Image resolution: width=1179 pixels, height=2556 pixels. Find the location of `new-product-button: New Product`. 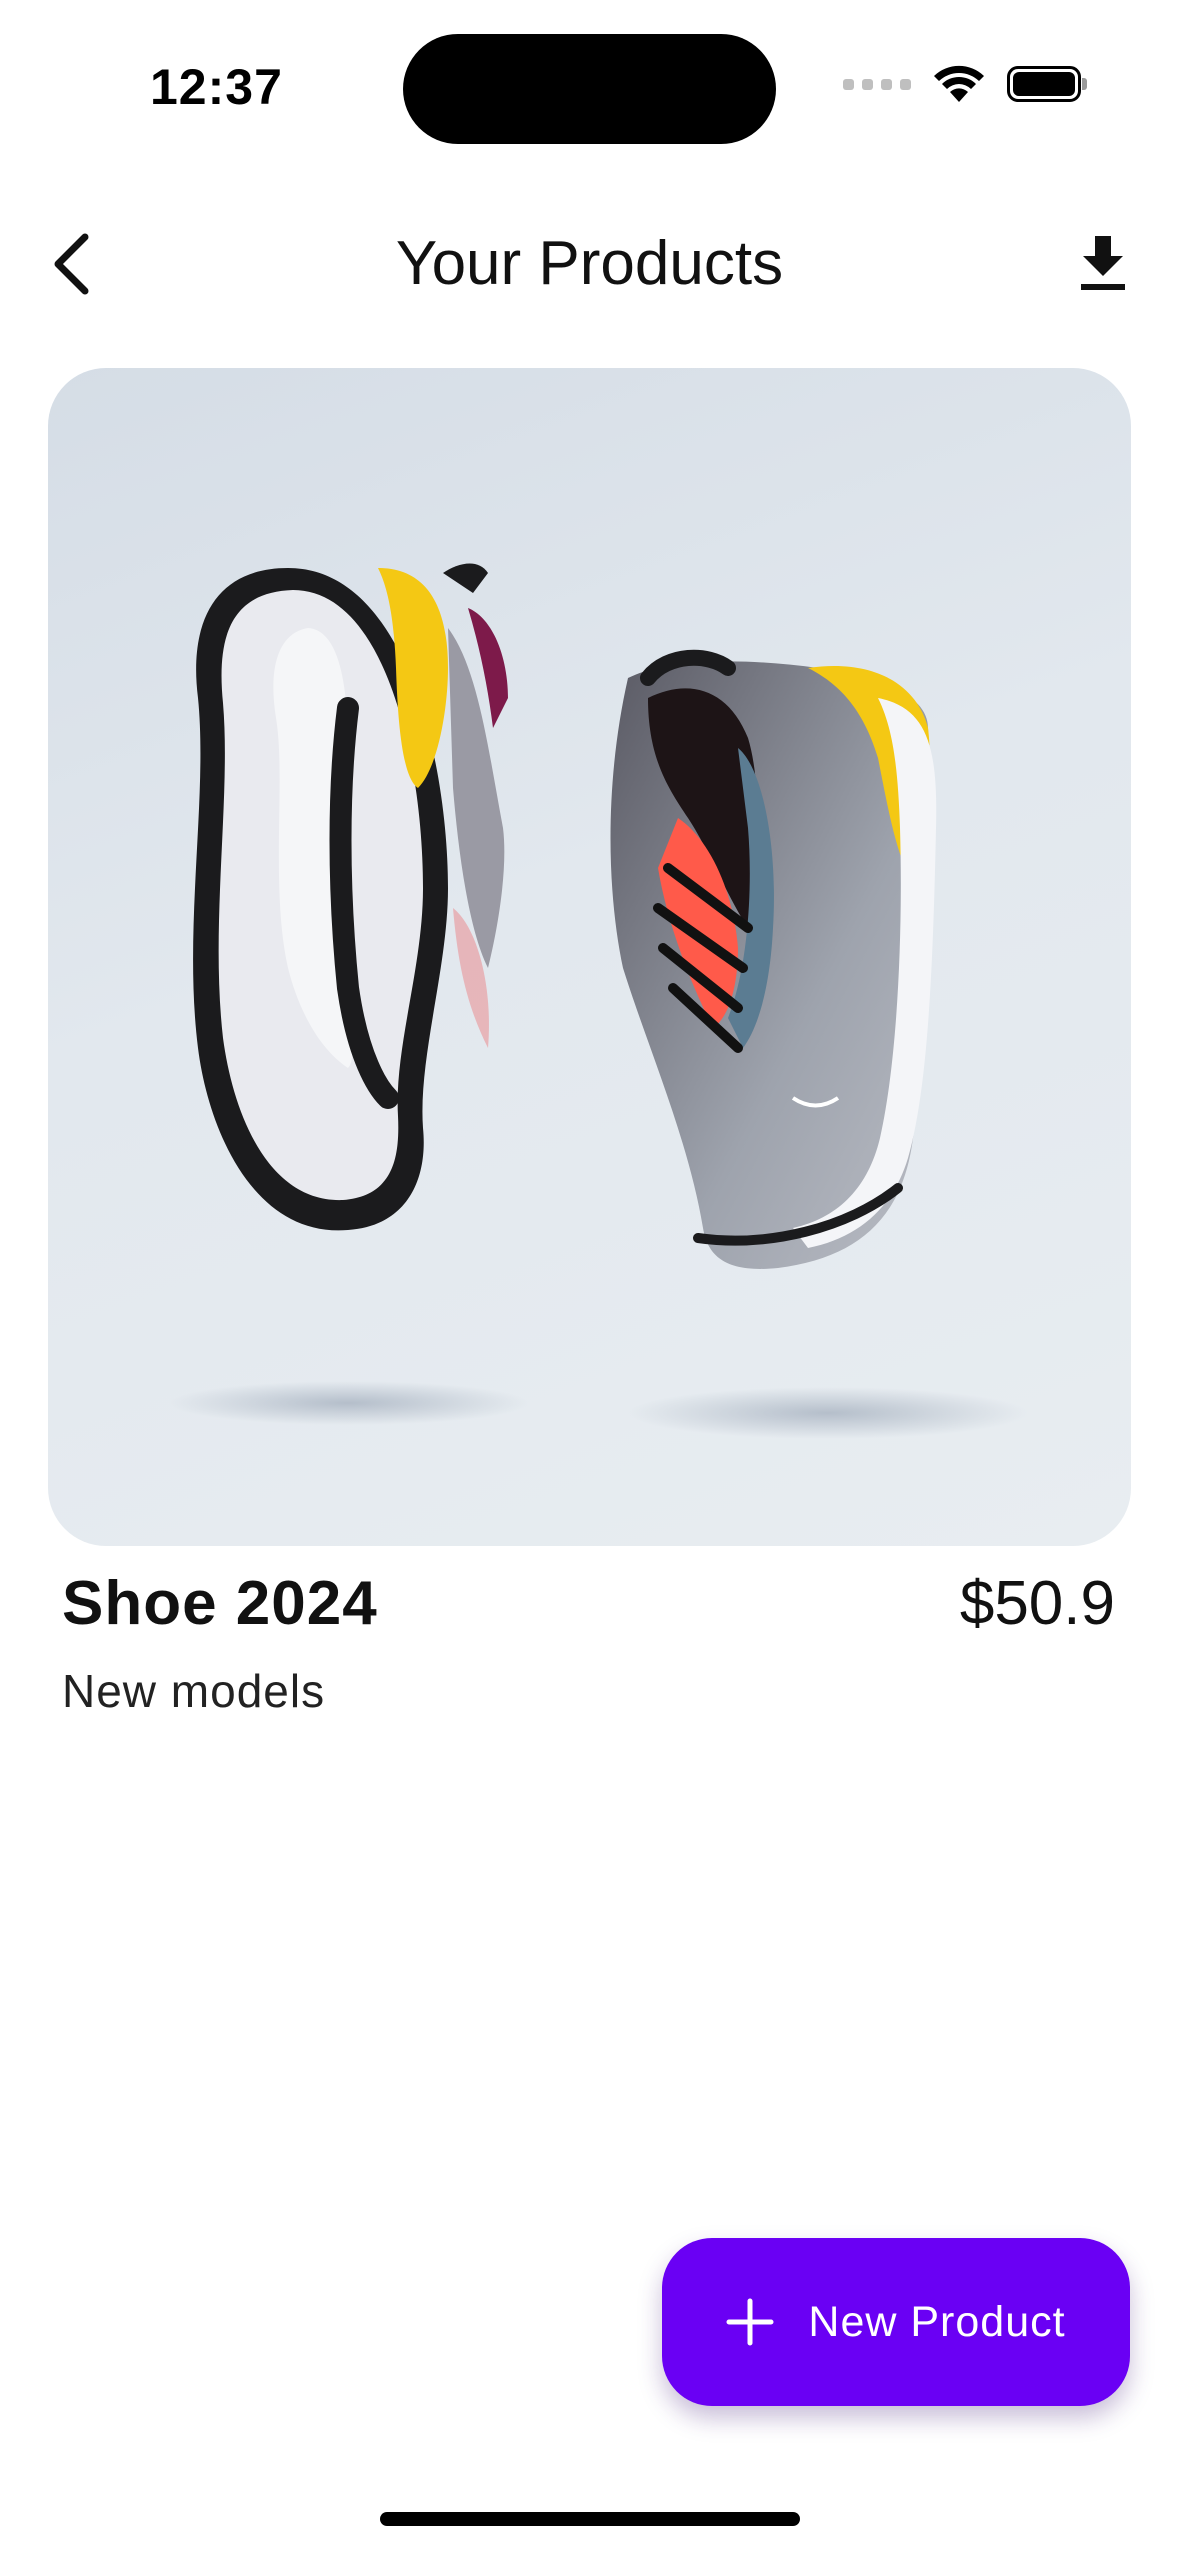

new-product-button: New Product is located at coordinates (896, 2322).